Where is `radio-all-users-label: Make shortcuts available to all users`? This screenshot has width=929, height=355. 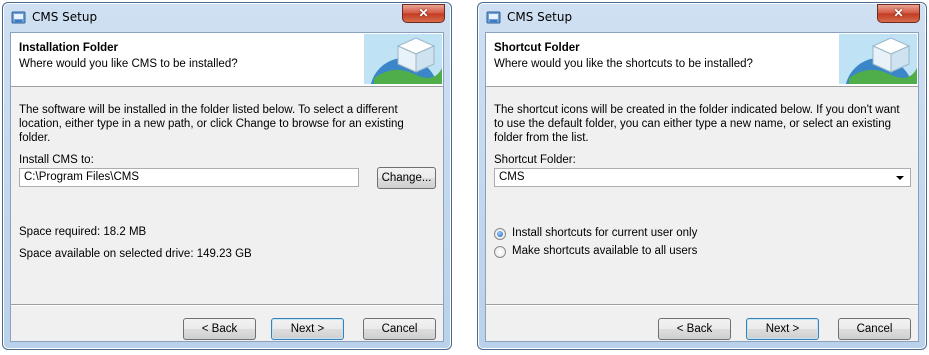
radio-all-users-label: Make shortcuts available to all users is located at coordinates (604, 251).